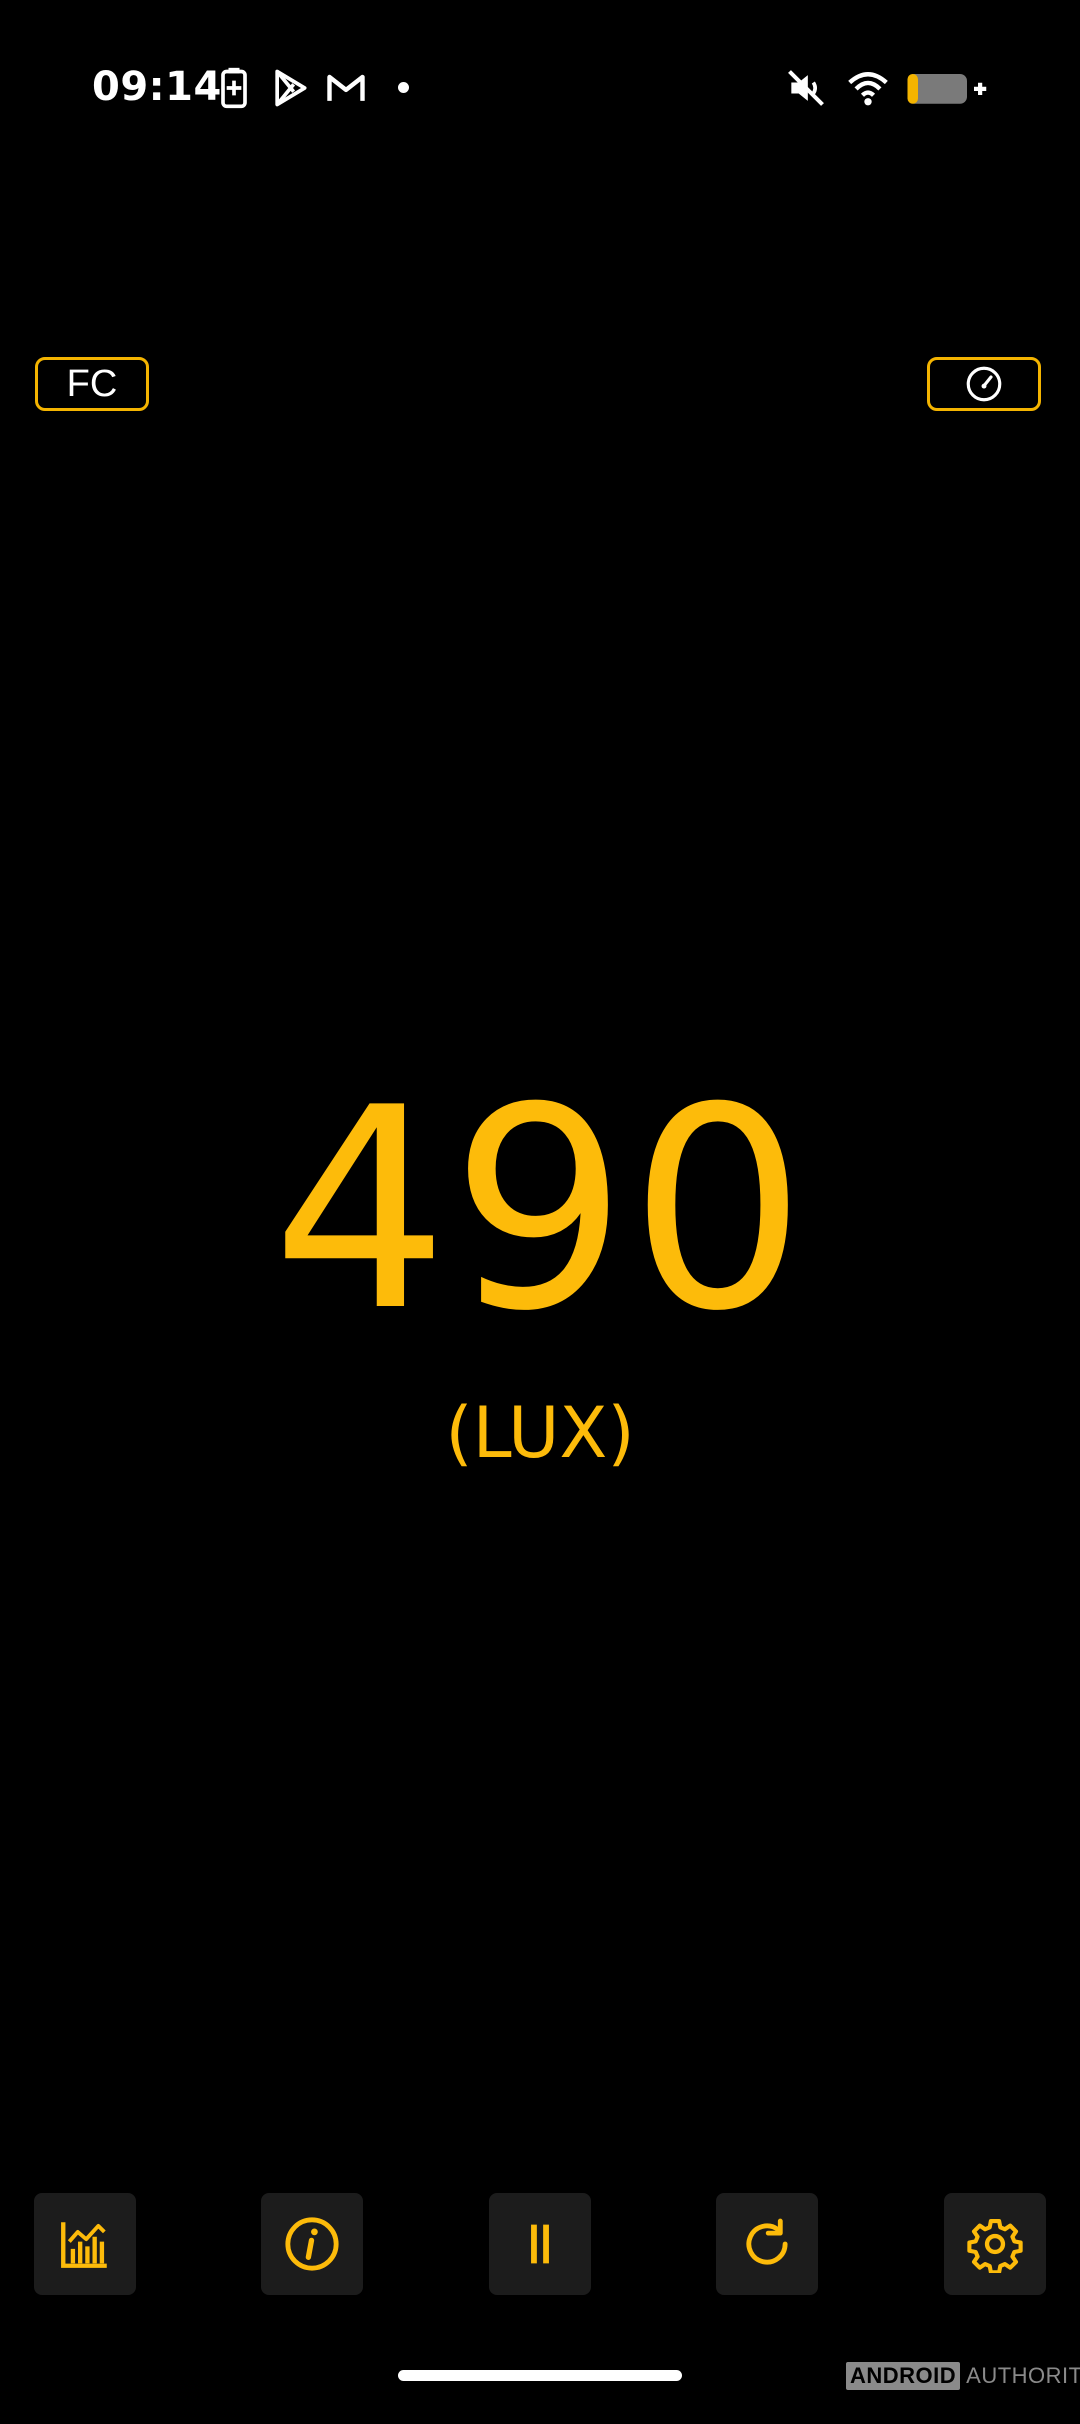 The width and height of the screenshot is (1080, 2424). Describe the element at coordinates (868, 88) in the screenshot. I see `wifi-icon` at that location.